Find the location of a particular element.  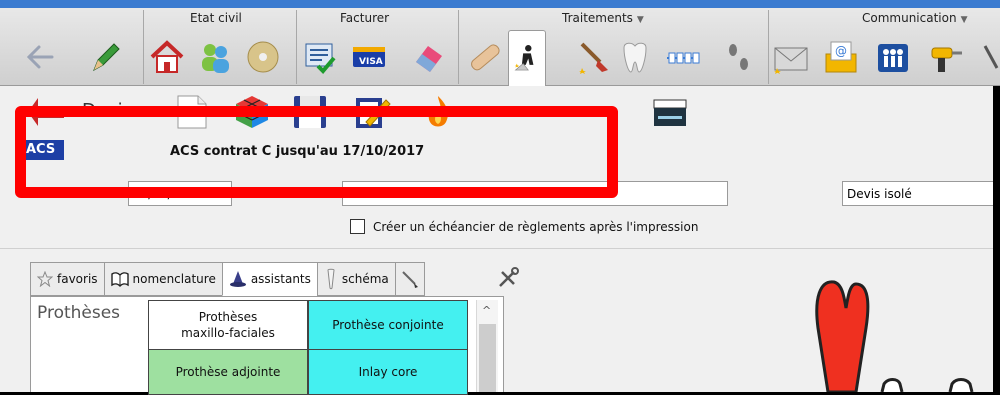

envelope-icon is located at coordinates (791, 57).